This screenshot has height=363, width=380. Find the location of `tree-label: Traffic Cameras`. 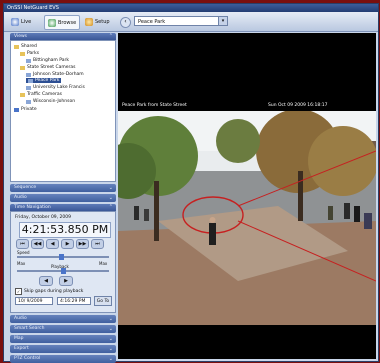

tree-label: Traffic Cameras is located at coordinates (44, 94).